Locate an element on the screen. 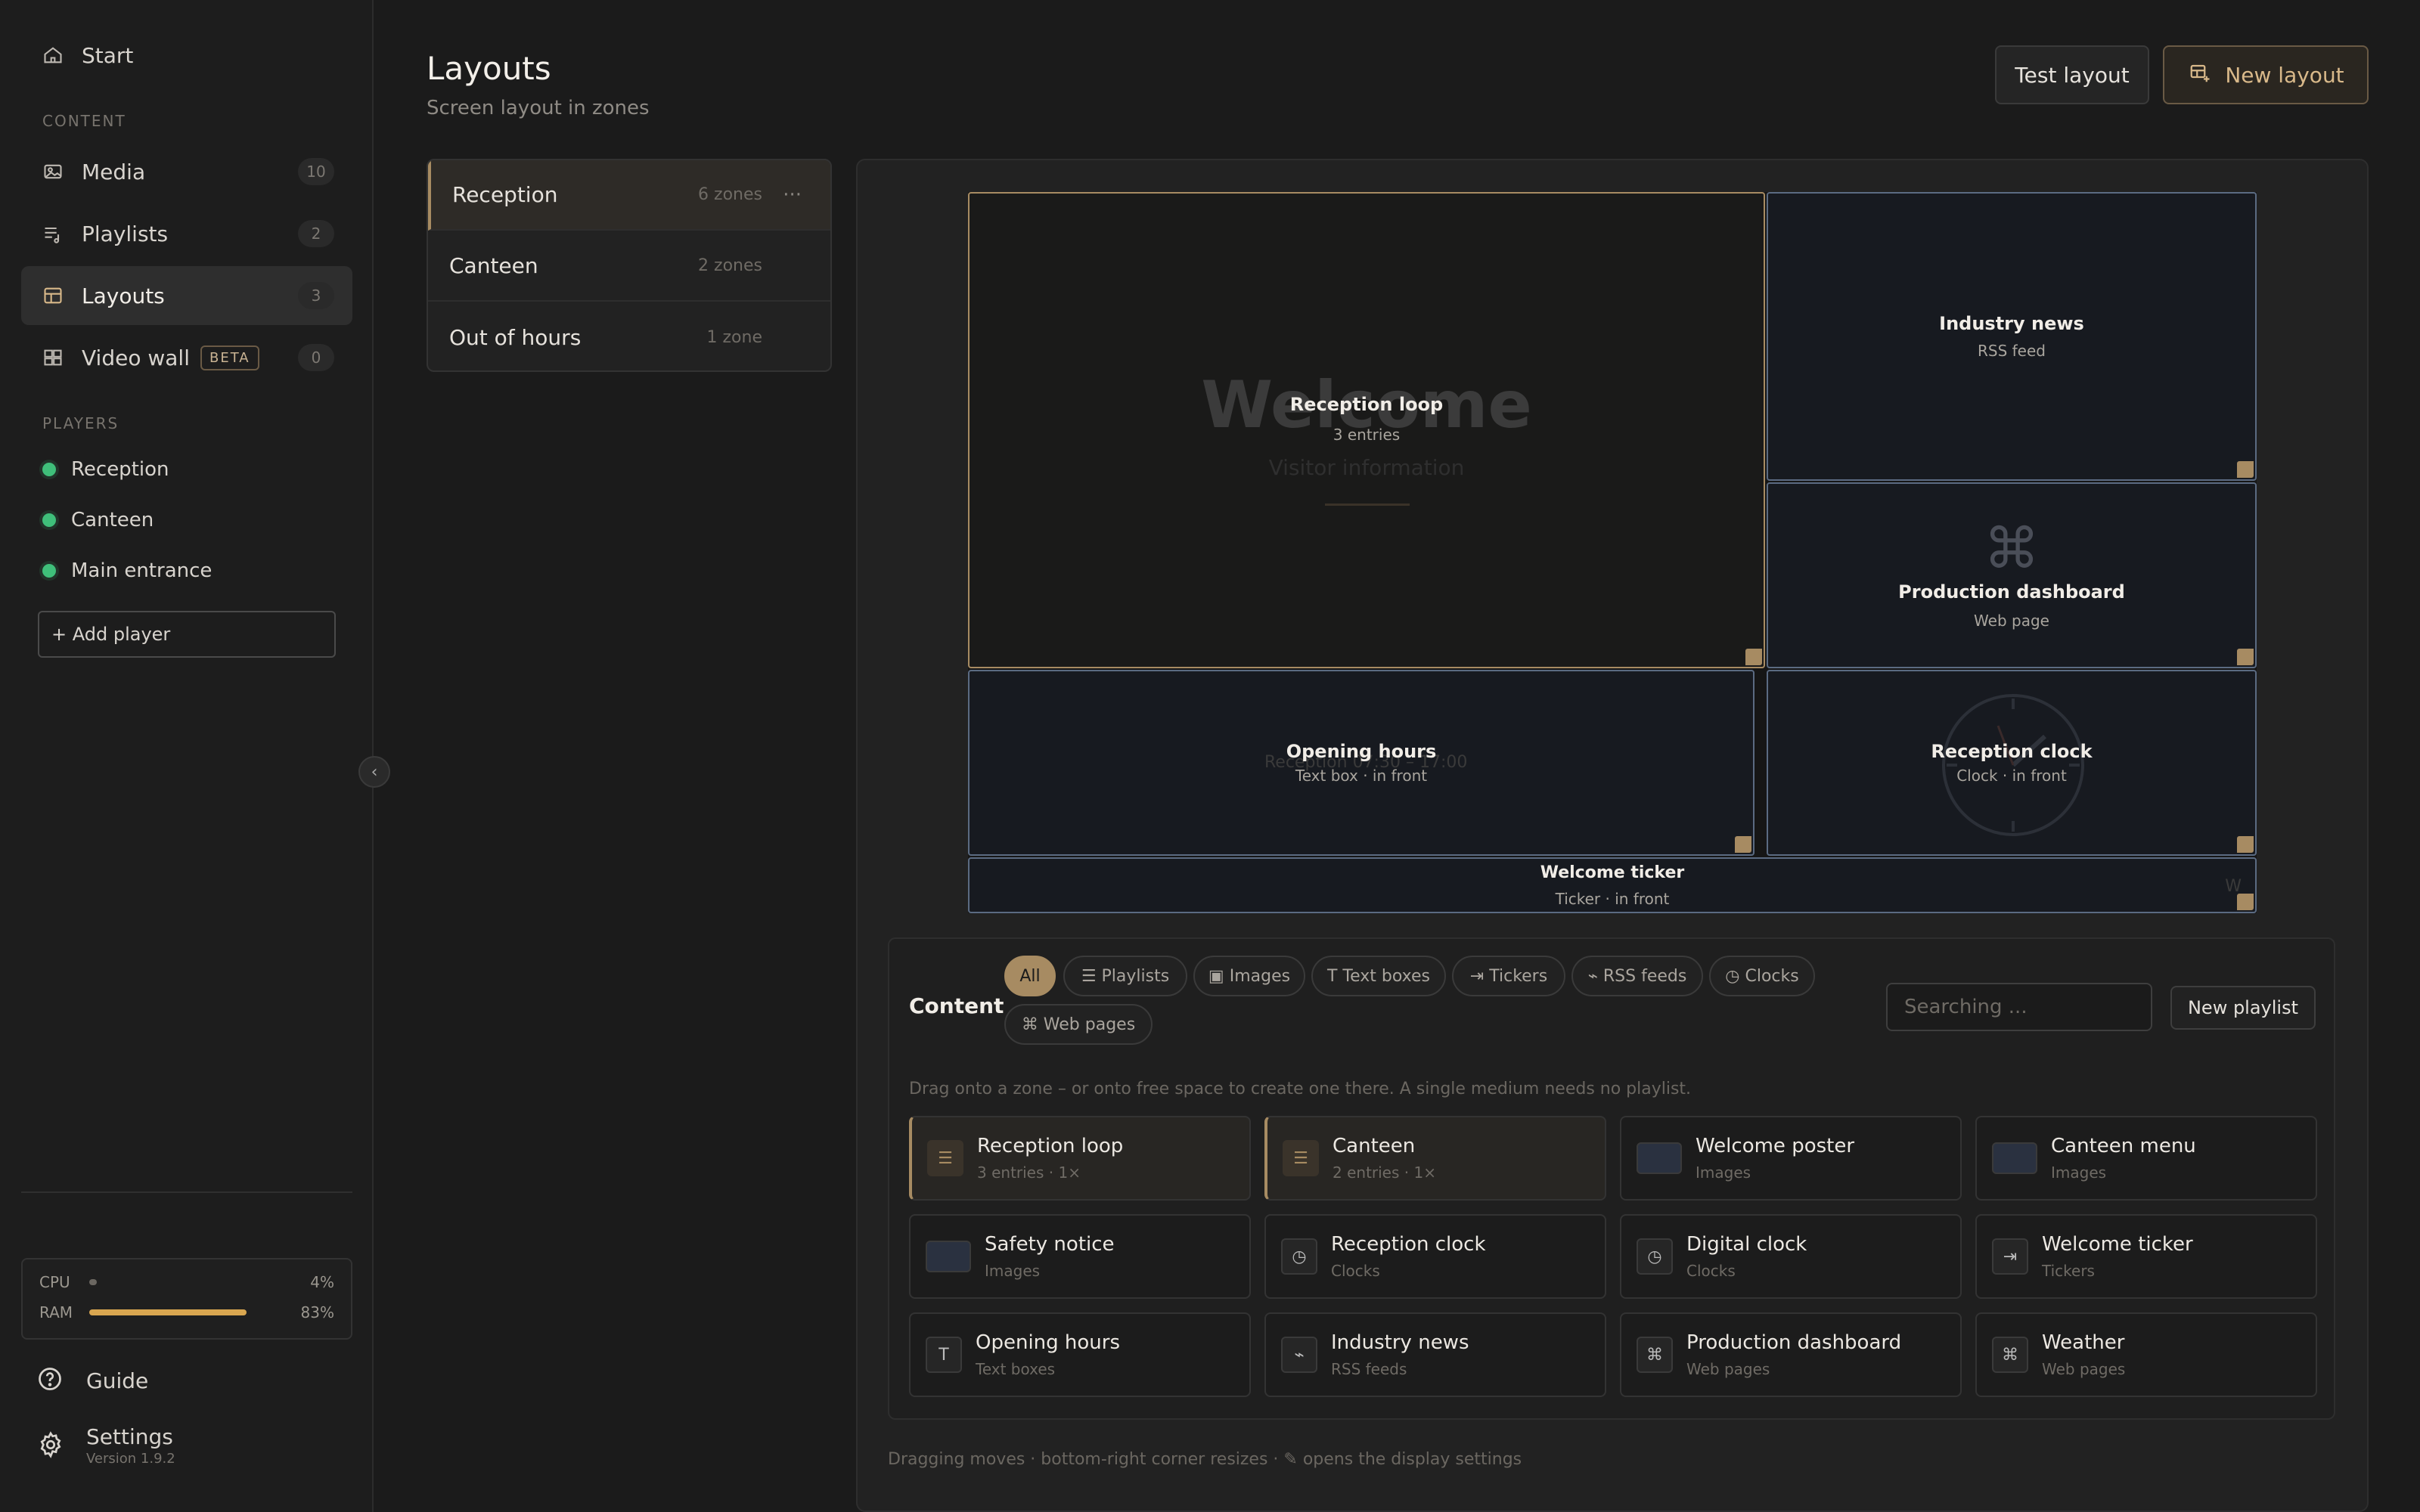 The width and height of the screenshot is (2420, 1512). home-icon is located at coordinates (53, 56).